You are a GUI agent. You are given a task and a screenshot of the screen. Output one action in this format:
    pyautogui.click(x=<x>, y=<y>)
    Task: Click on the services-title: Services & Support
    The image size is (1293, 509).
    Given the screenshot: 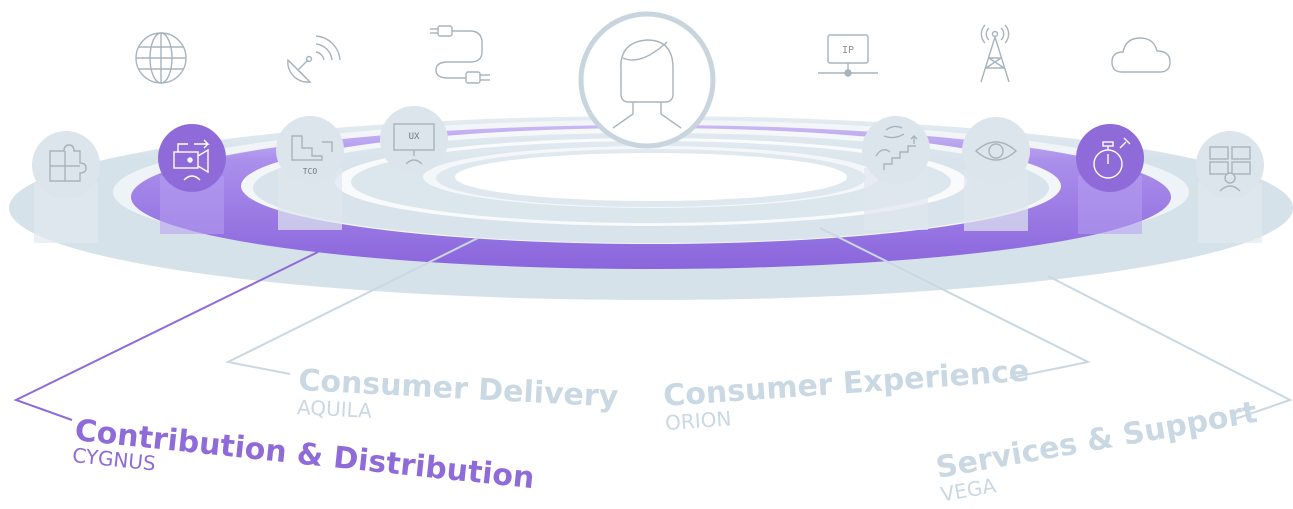 What is the action you would take?
    pyautogui.click(x=1096, y=440)
    